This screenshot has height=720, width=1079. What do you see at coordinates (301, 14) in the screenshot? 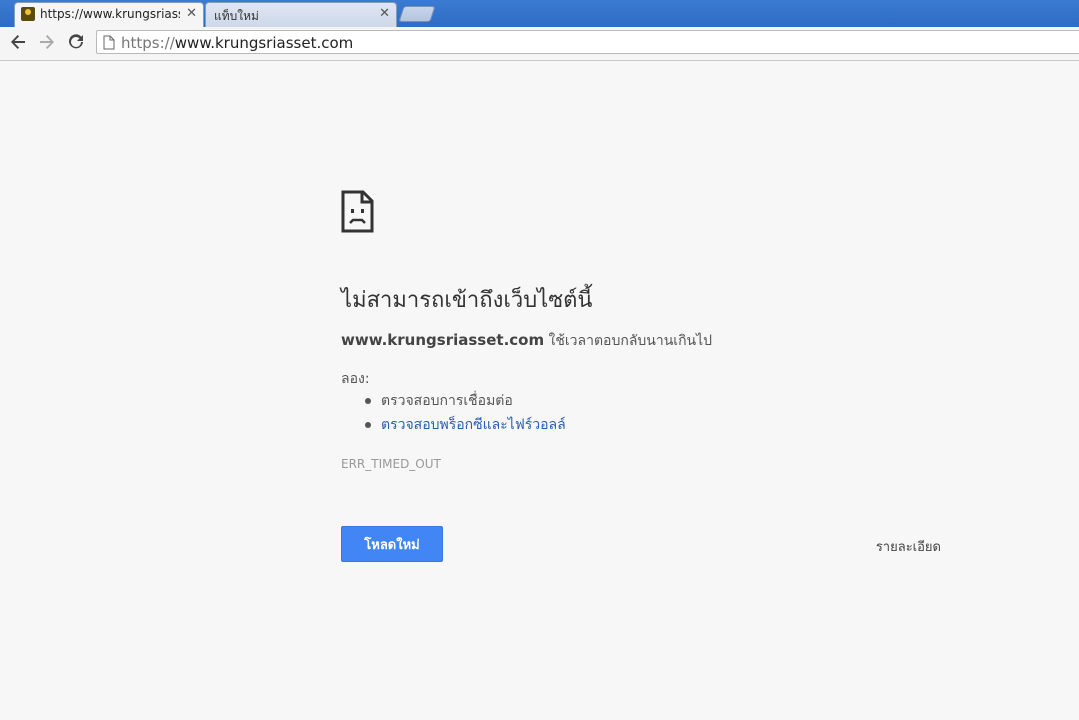
I see `tab-new-tab: แท็บใหม่ ✕` at bounding box center [301, 14].